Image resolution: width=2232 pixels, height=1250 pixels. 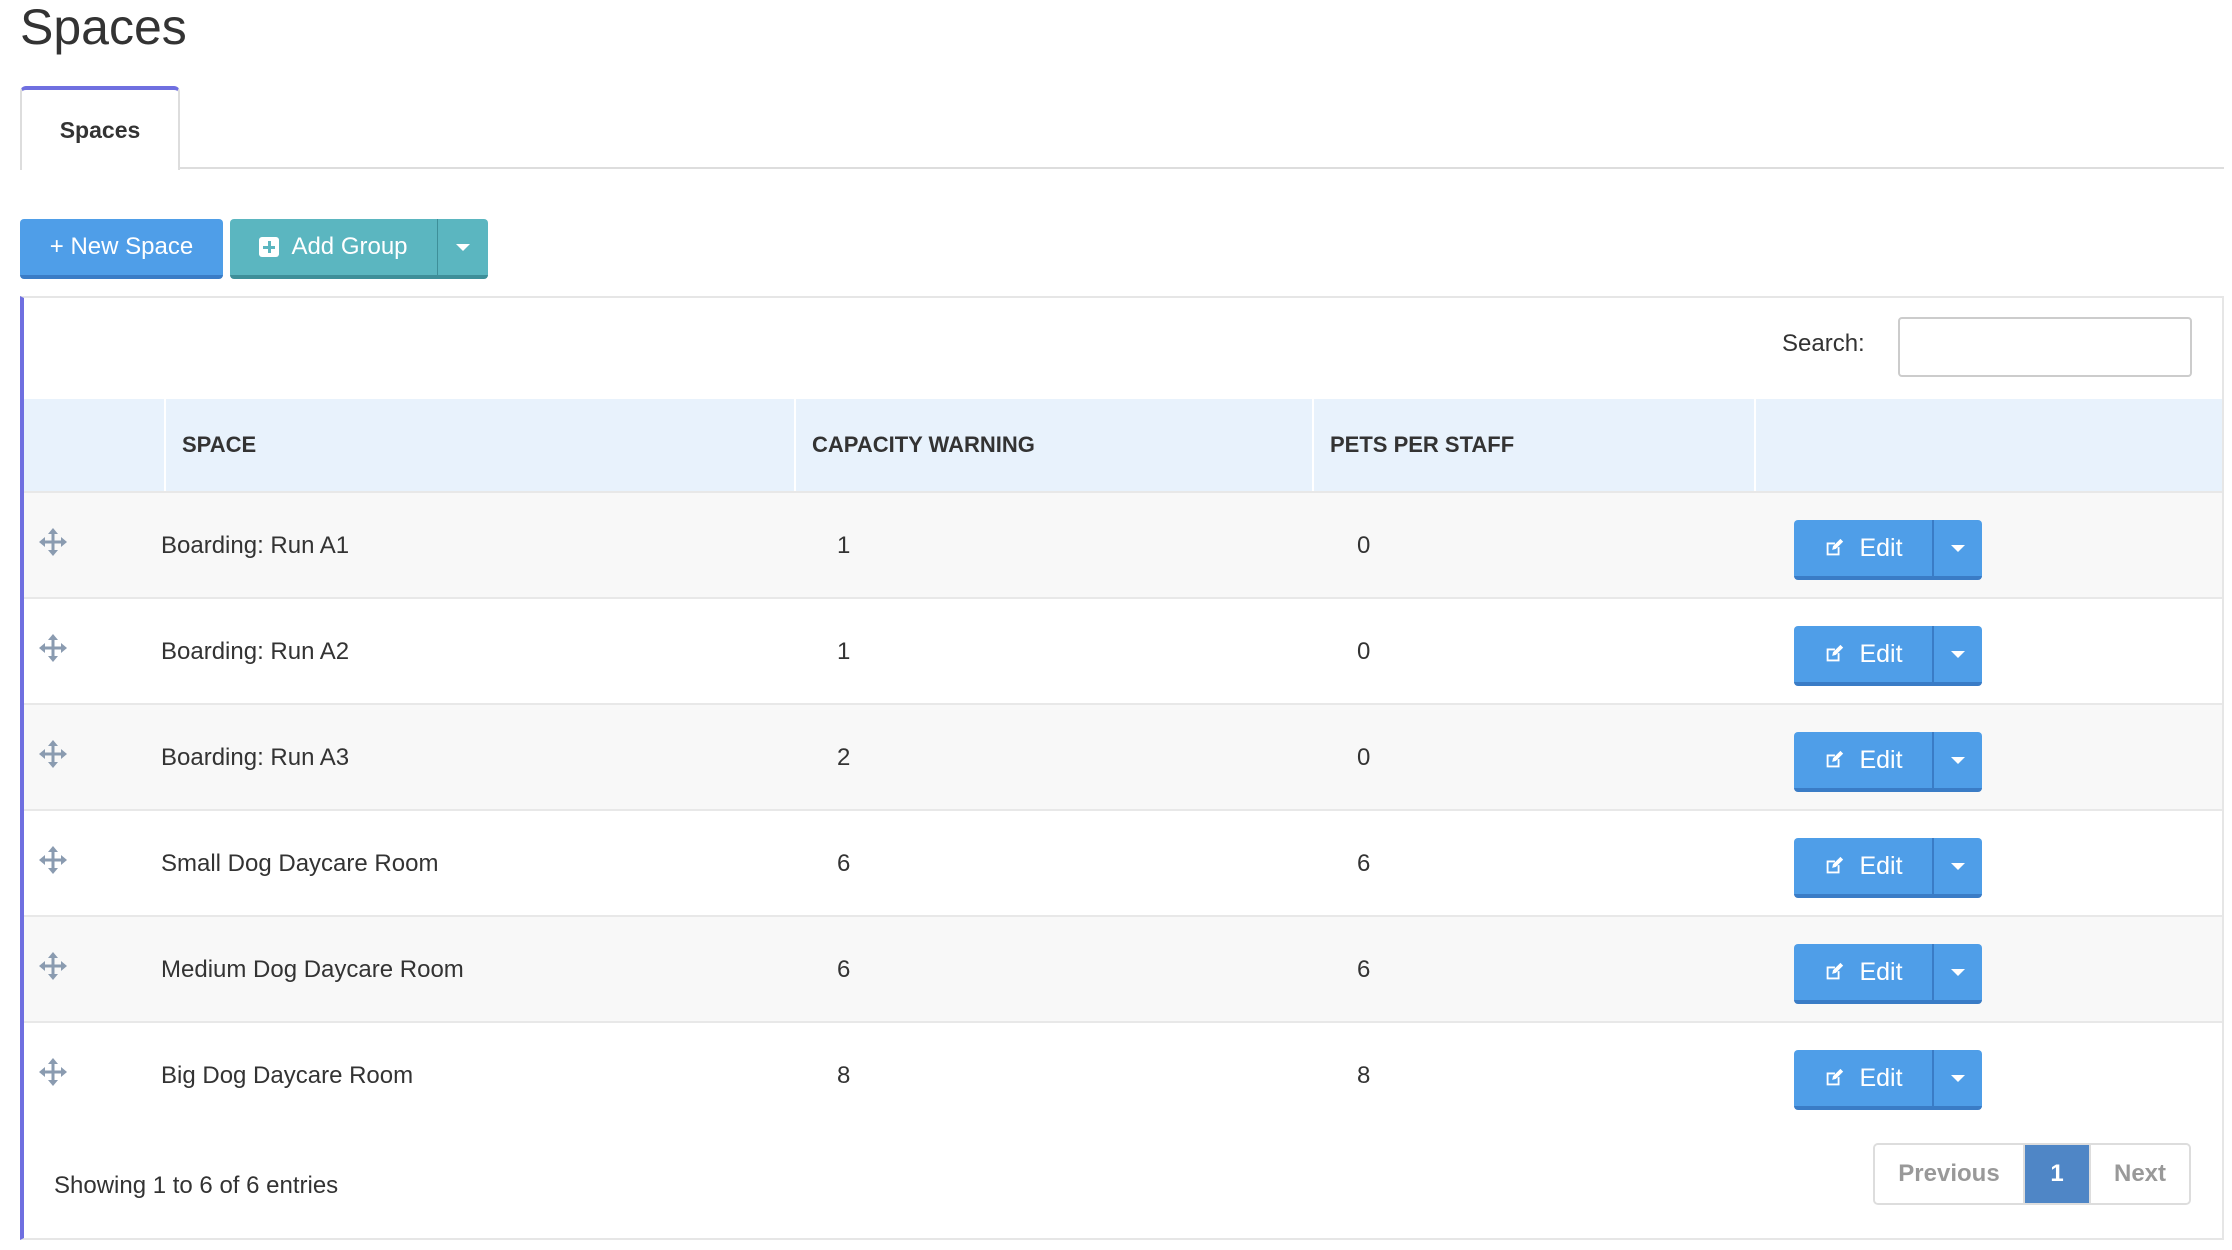 I want to click on column-header-drag, so click(x=94, y=445).